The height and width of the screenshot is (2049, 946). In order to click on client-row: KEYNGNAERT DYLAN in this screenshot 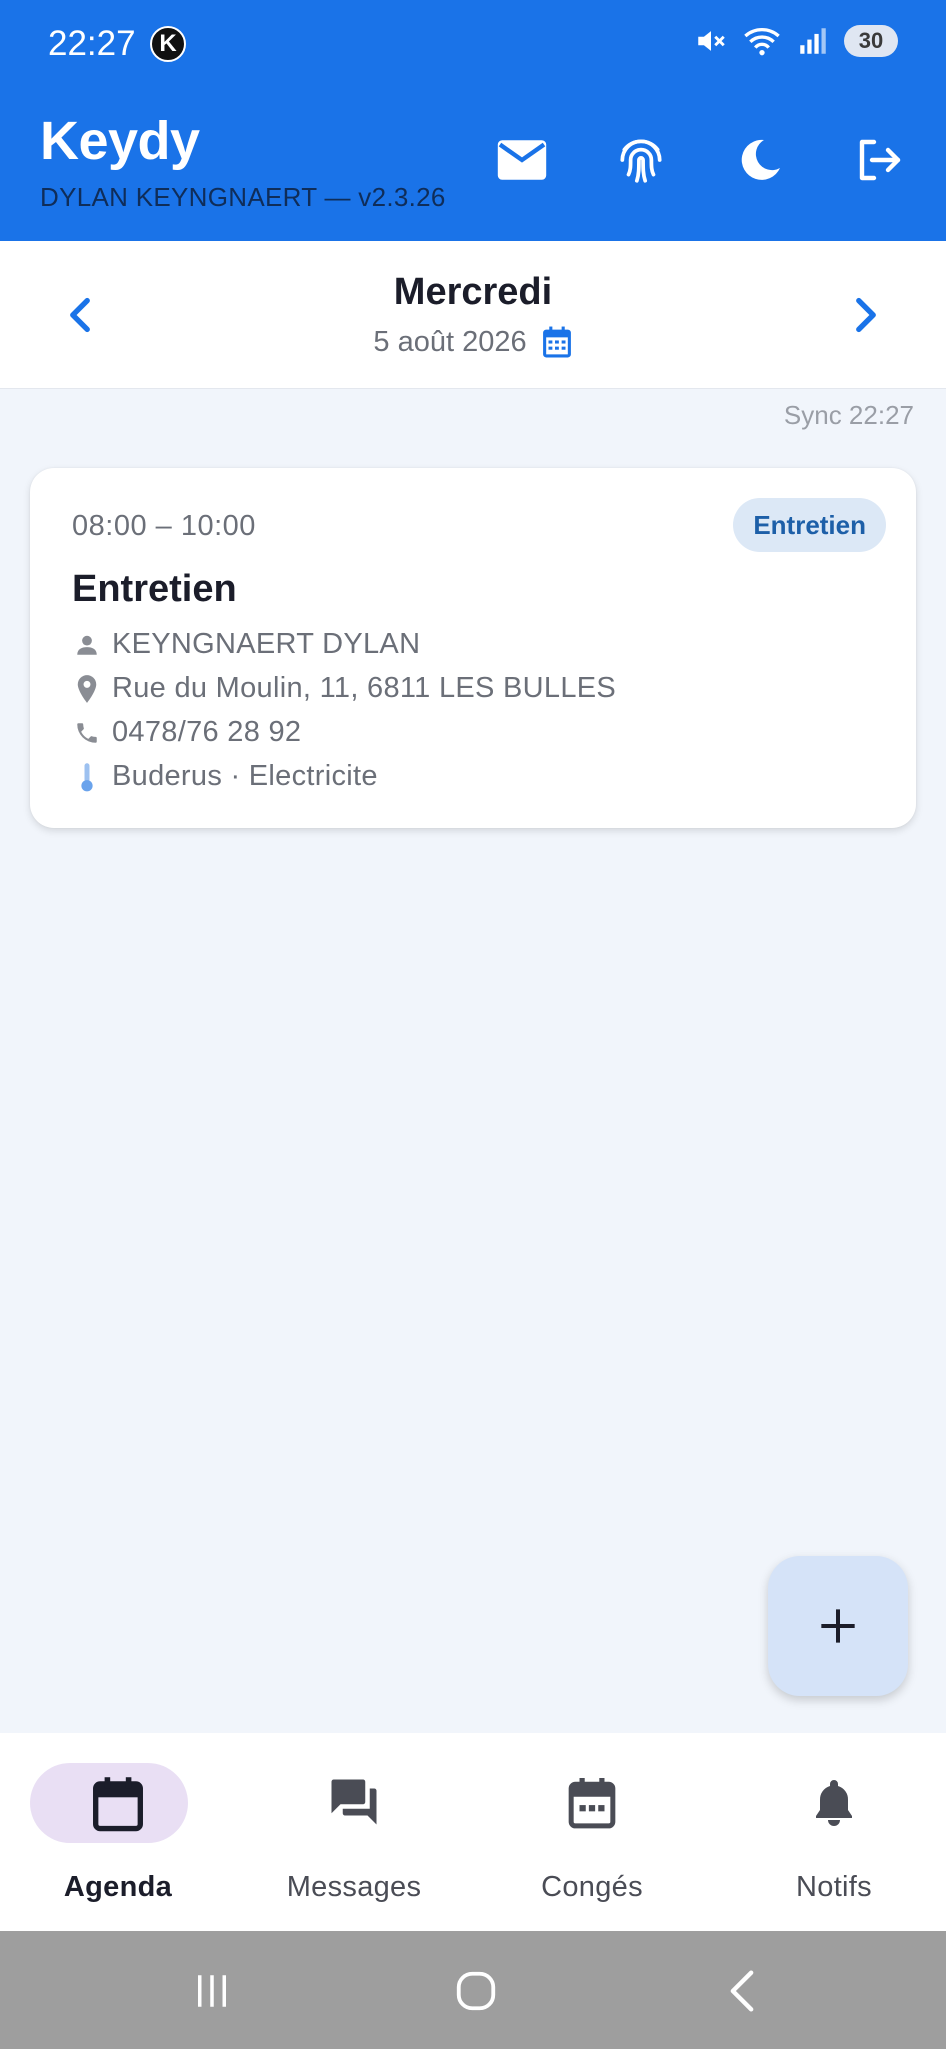, I will do `click(246, 644)`.